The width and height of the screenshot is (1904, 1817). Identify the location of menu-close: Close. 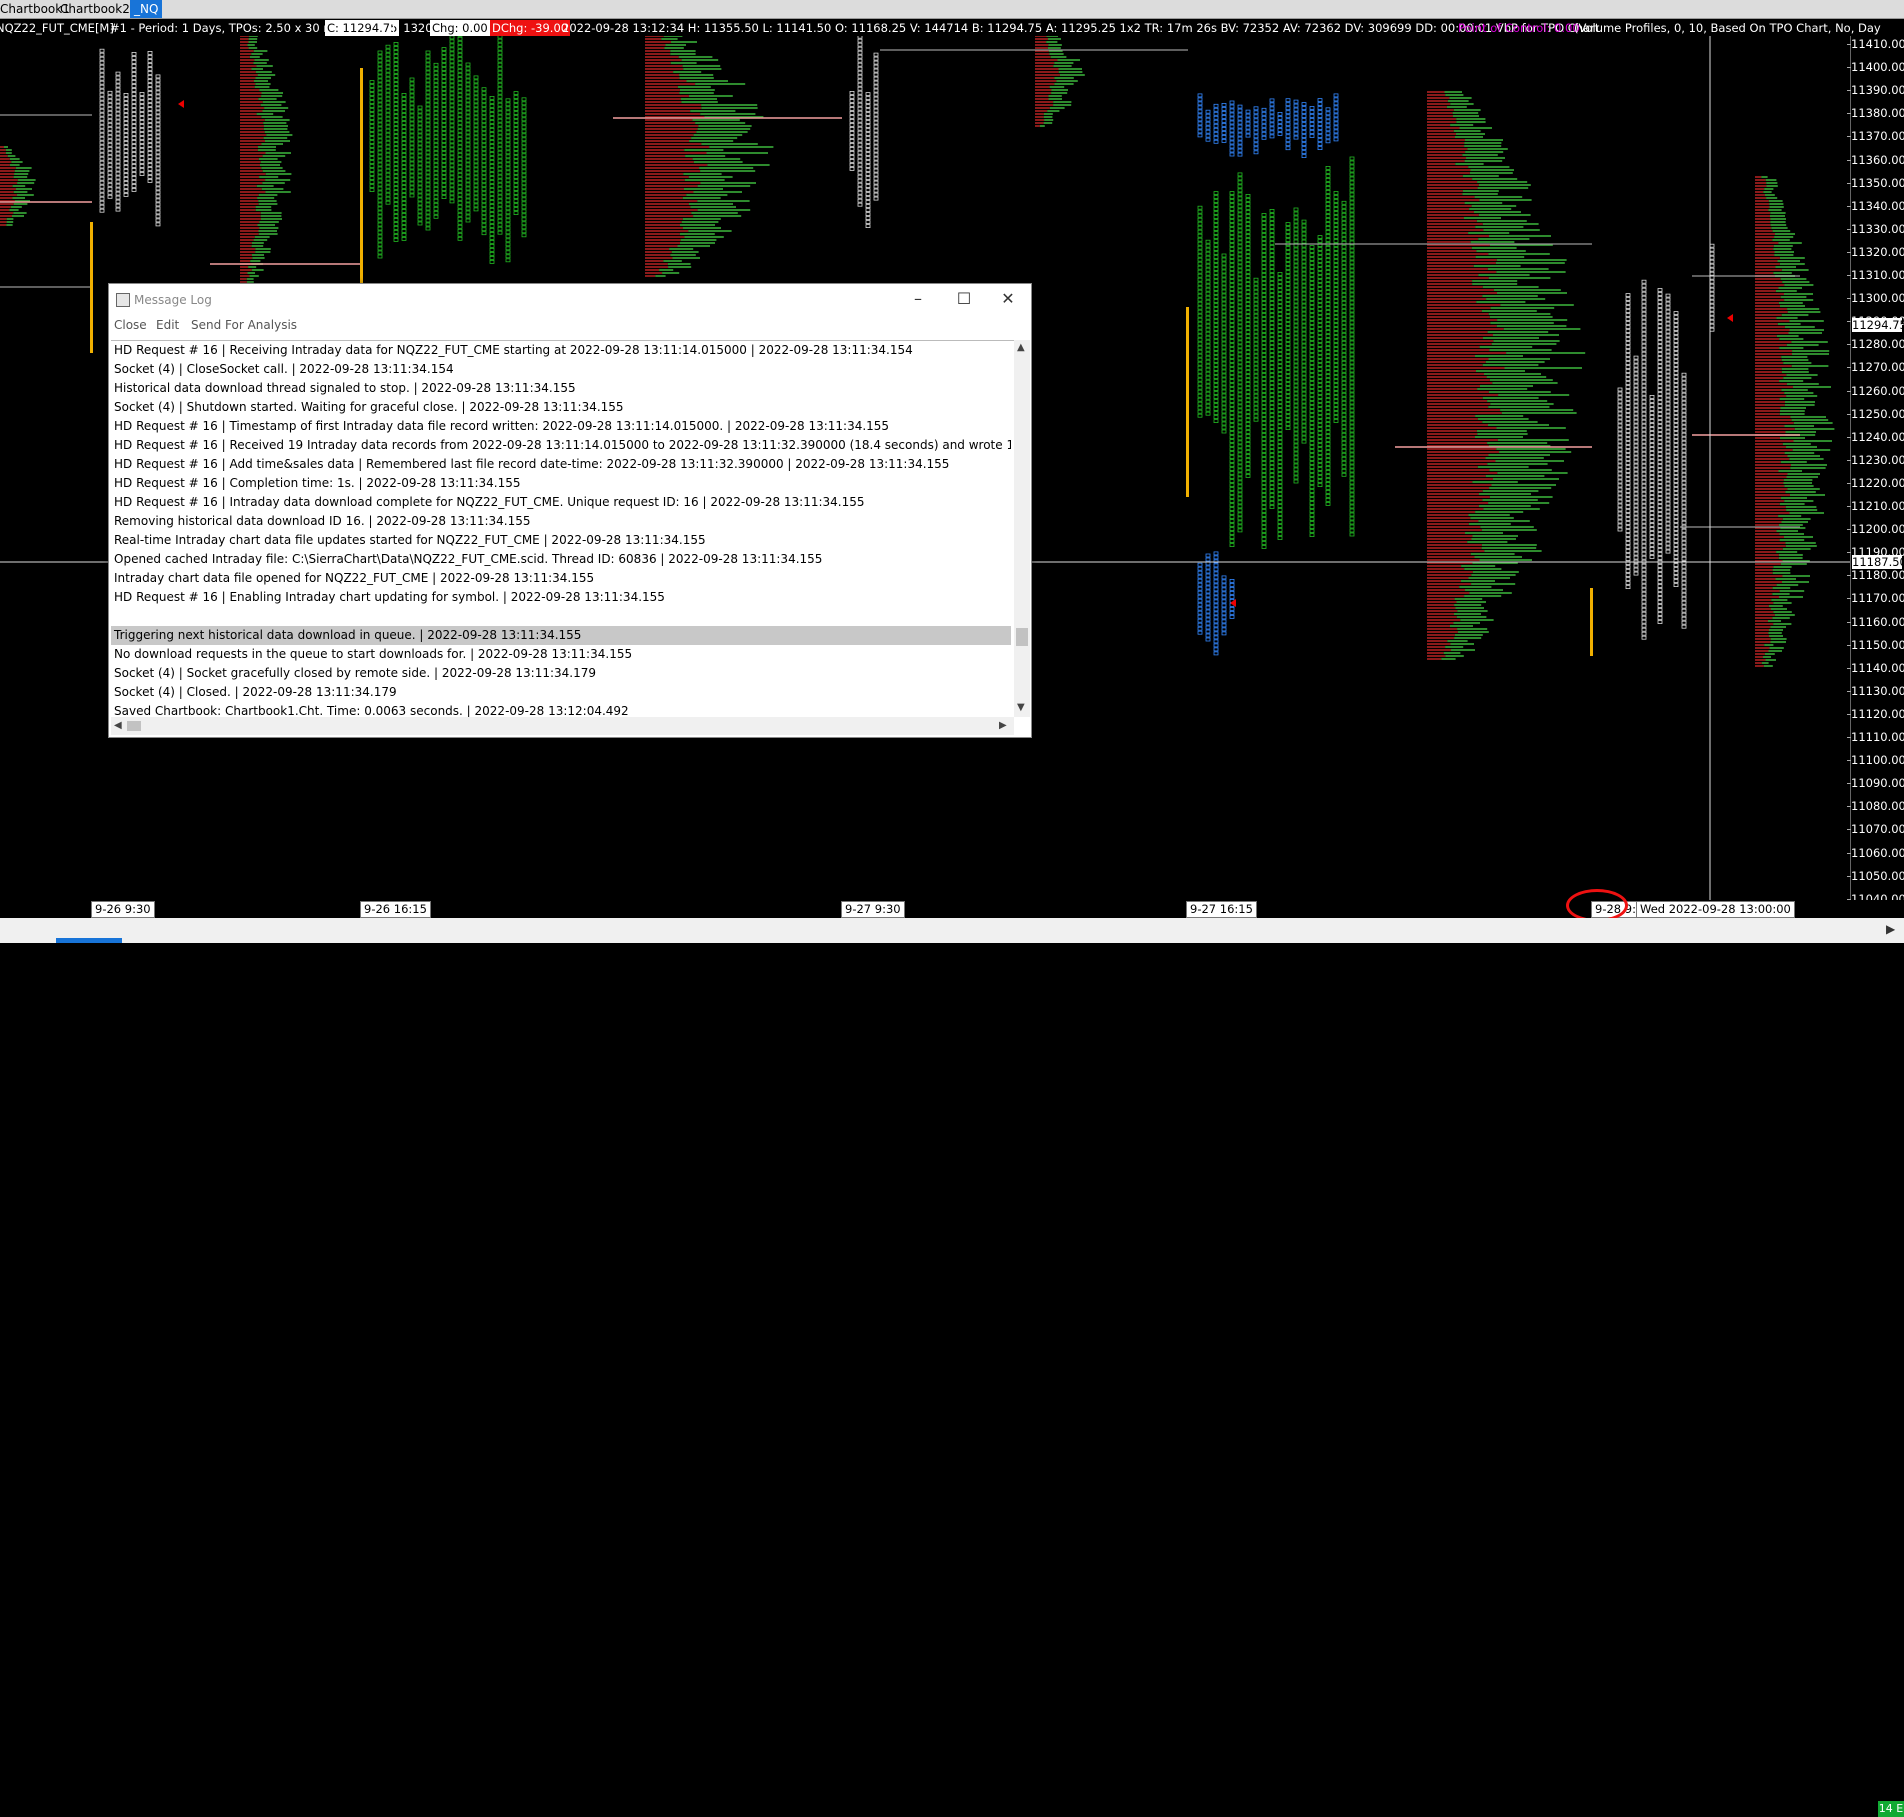
(130, 325).